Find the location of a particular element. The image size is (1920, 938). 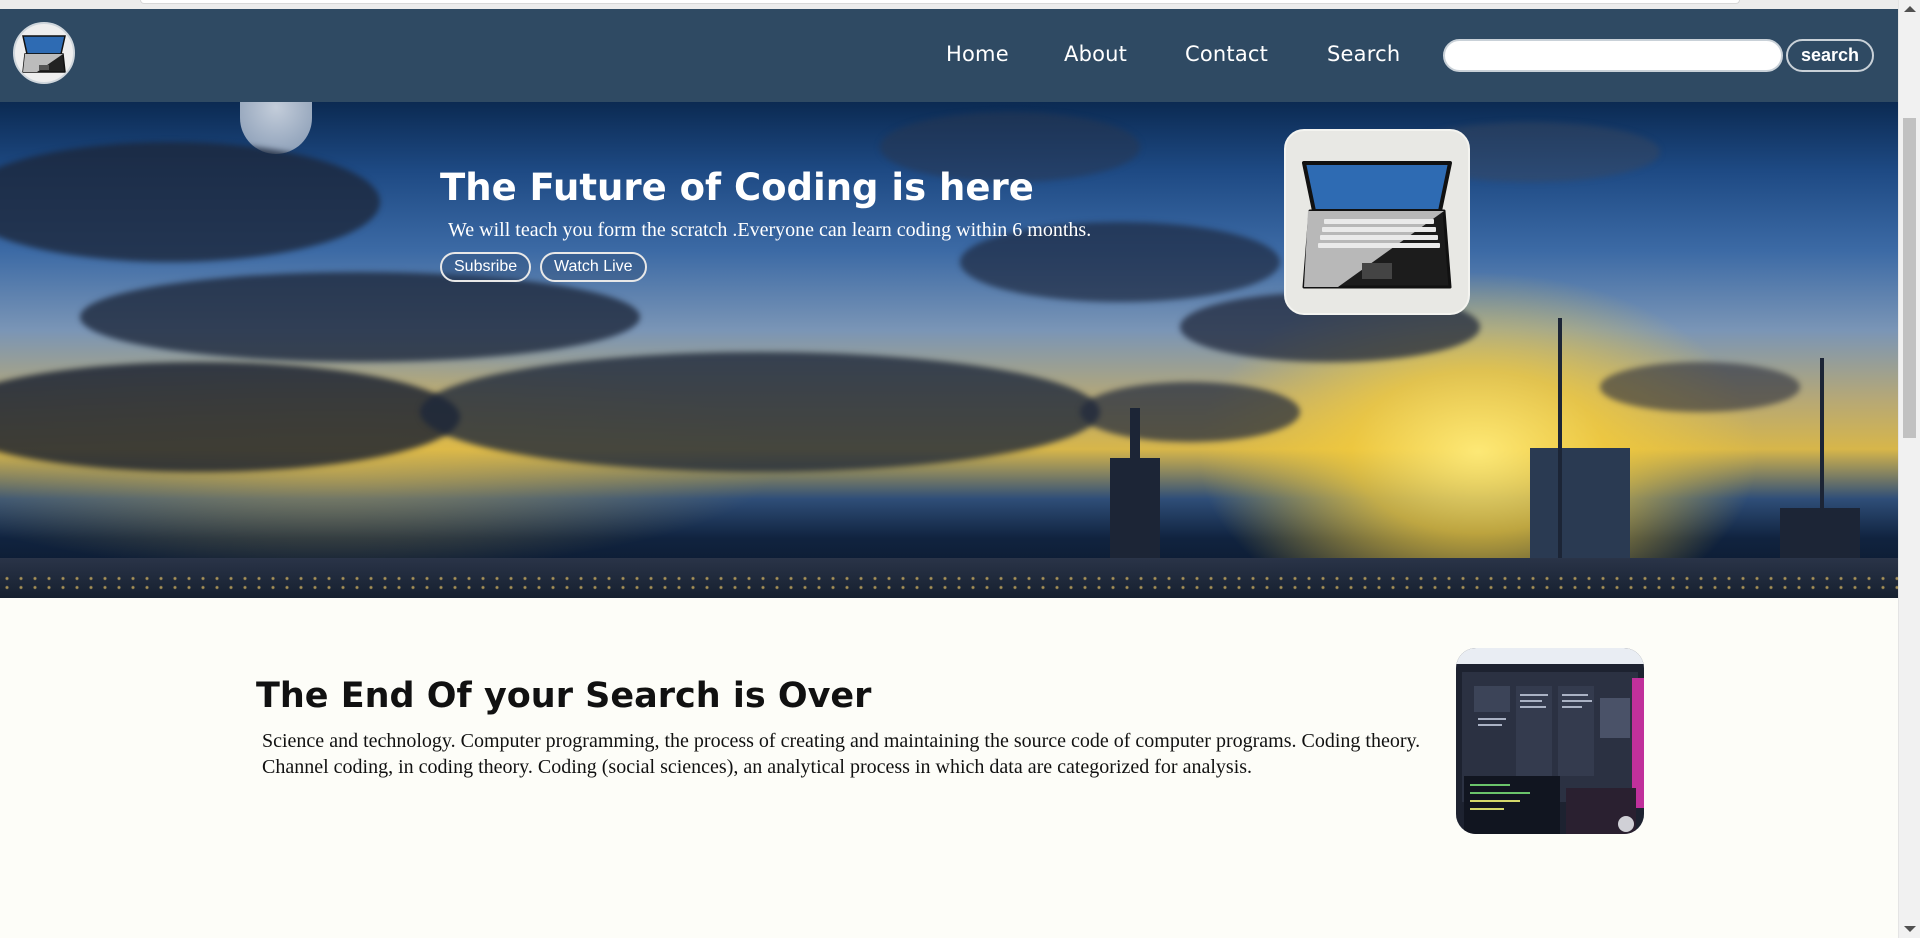

logo-laptop-icon is located at coordinates (44, 53).